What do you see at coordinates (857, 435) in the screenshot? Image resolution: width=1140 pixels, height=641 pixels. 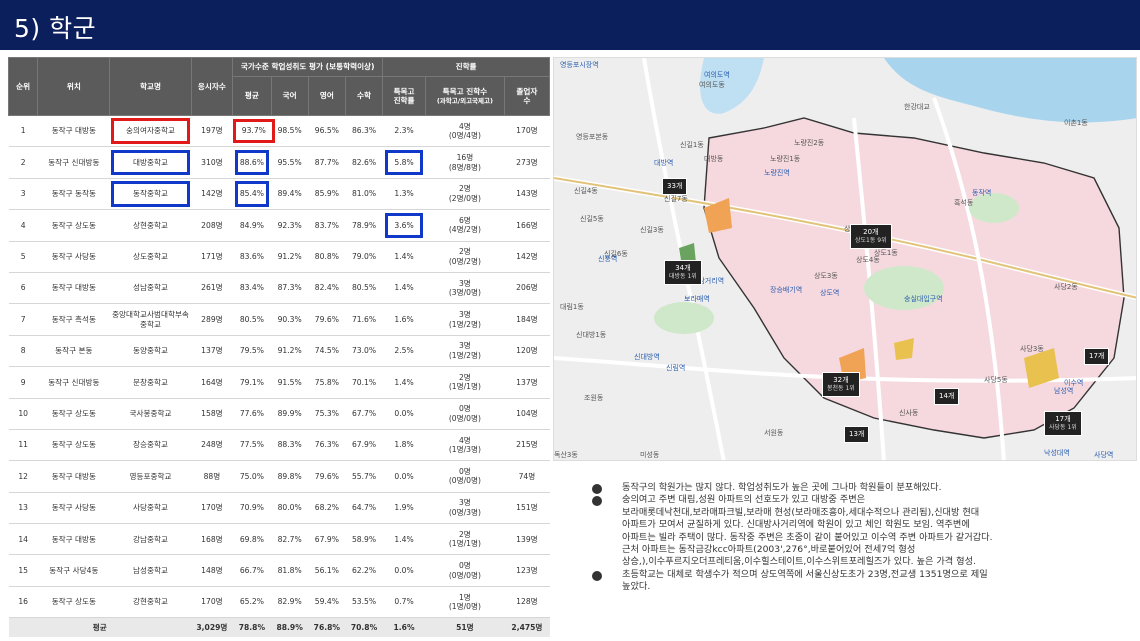 I see `cluster-marker-6: 13개` at bounding box center [857, 435].